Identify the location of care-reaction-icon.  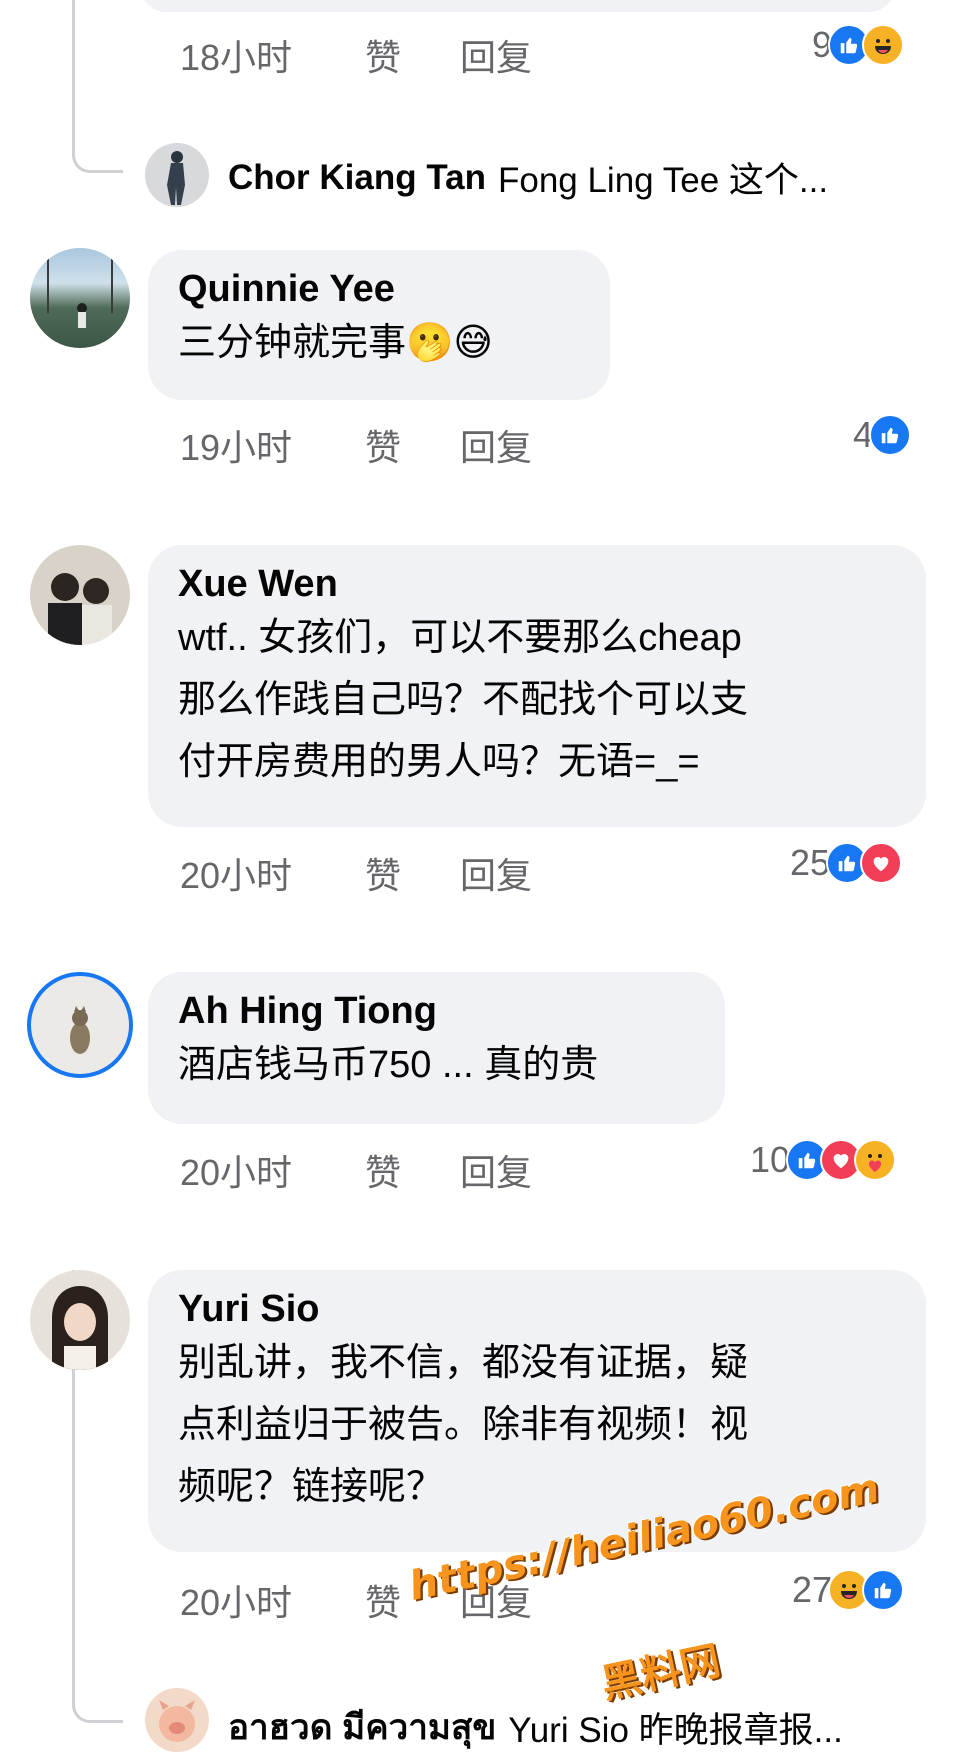
(875, 1160).